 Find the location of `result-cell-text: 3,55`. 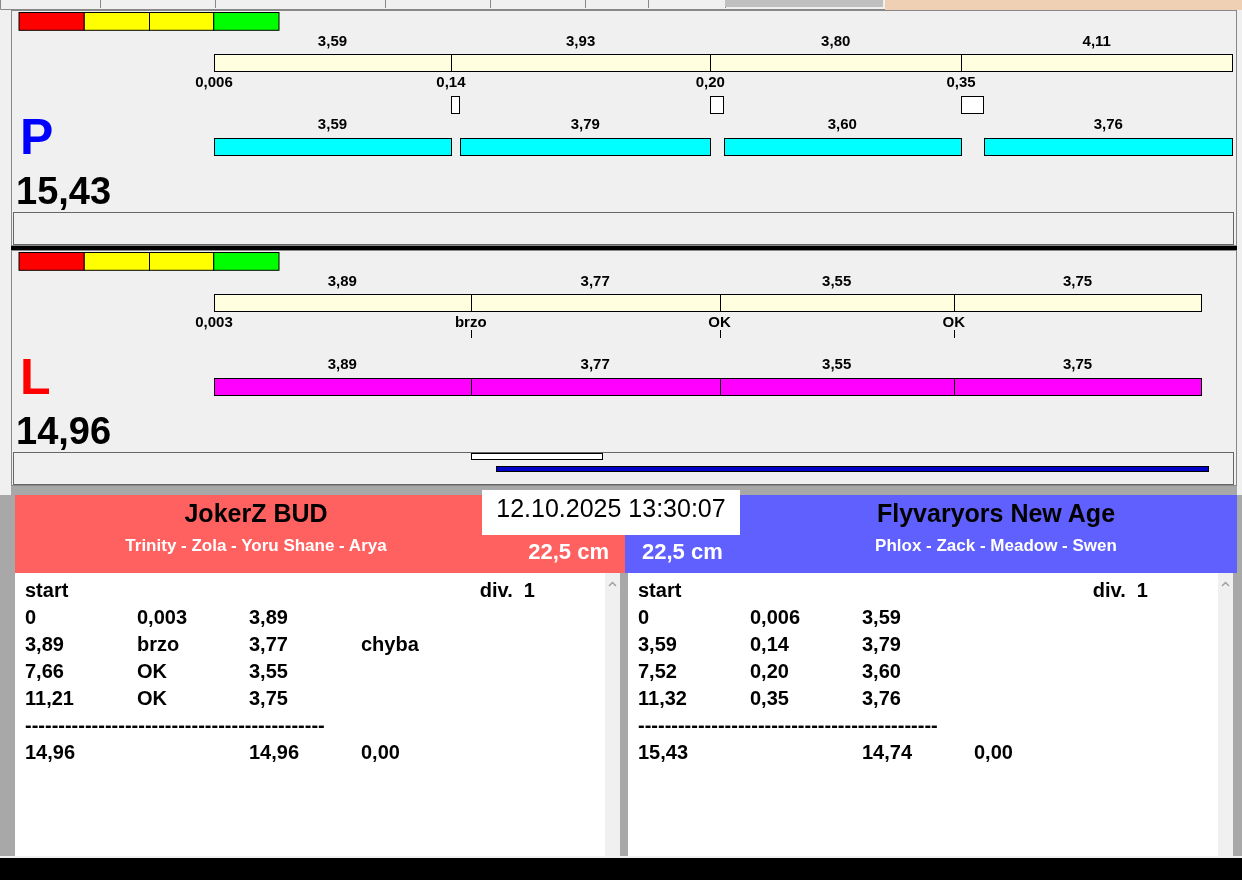

result-cell-text: 3,55 is located at coordinates (269, 671).